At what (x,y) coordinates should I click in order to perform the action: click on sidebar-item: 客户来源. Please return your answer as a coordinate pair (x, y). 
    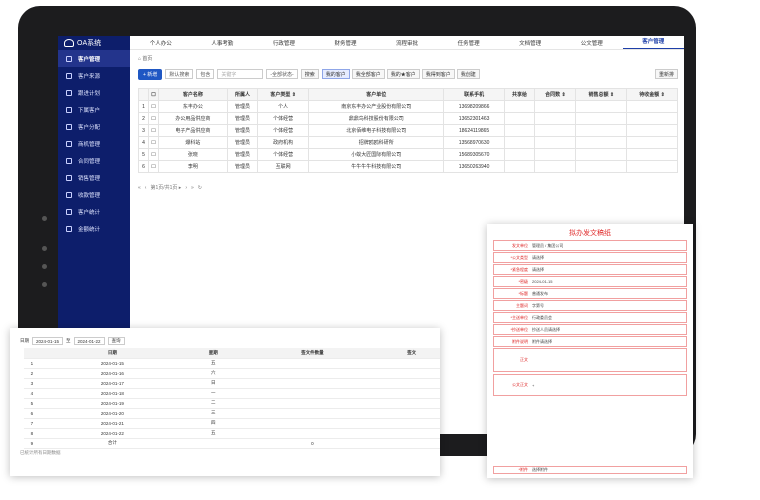
    Looking at the image, I should click on (94, 75).